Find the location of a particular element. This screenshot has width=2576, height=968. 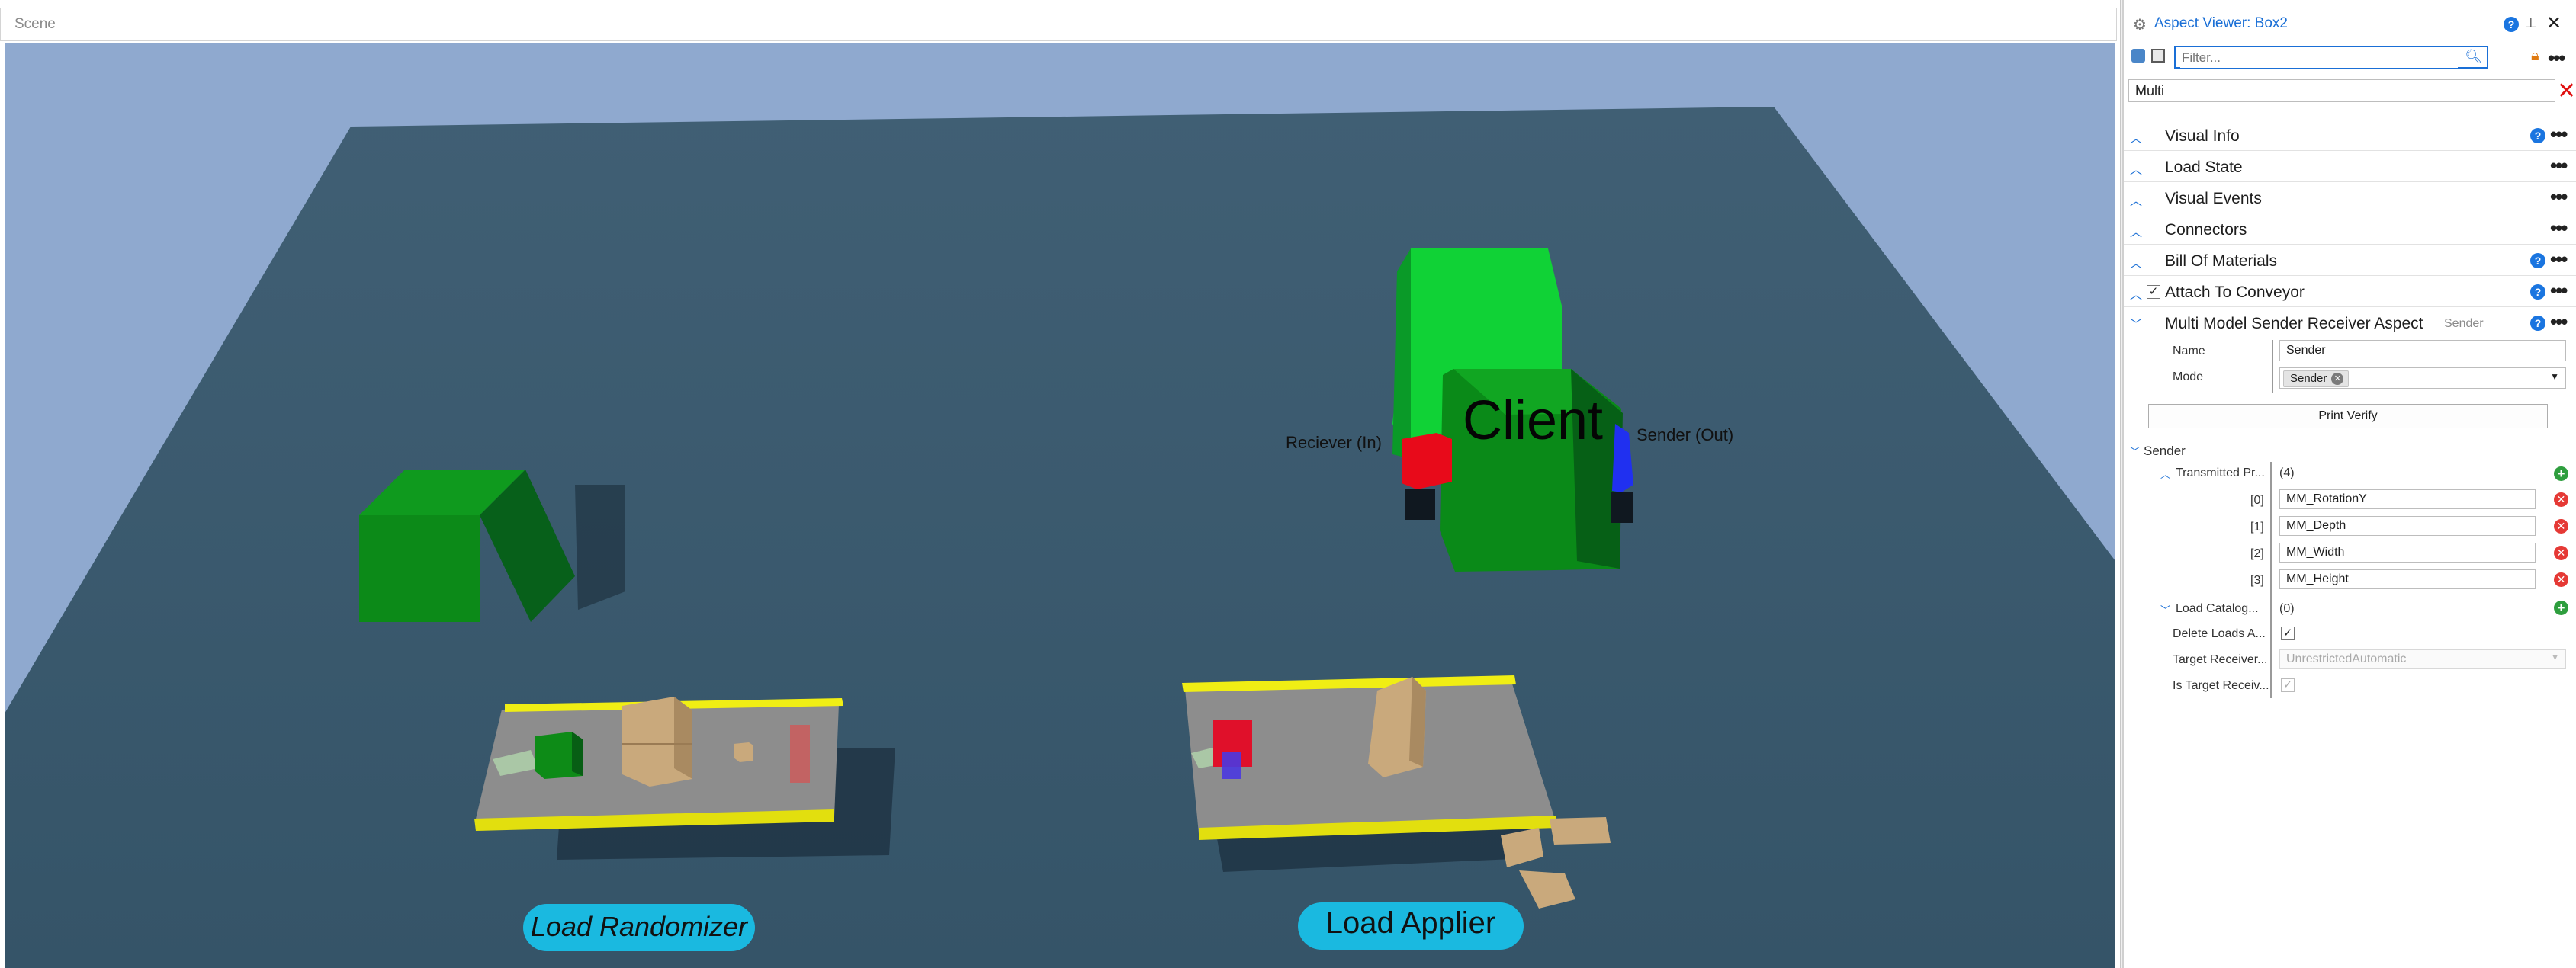

receiver-in-label: Reciever (In) is located at coordinates (1334, 442).